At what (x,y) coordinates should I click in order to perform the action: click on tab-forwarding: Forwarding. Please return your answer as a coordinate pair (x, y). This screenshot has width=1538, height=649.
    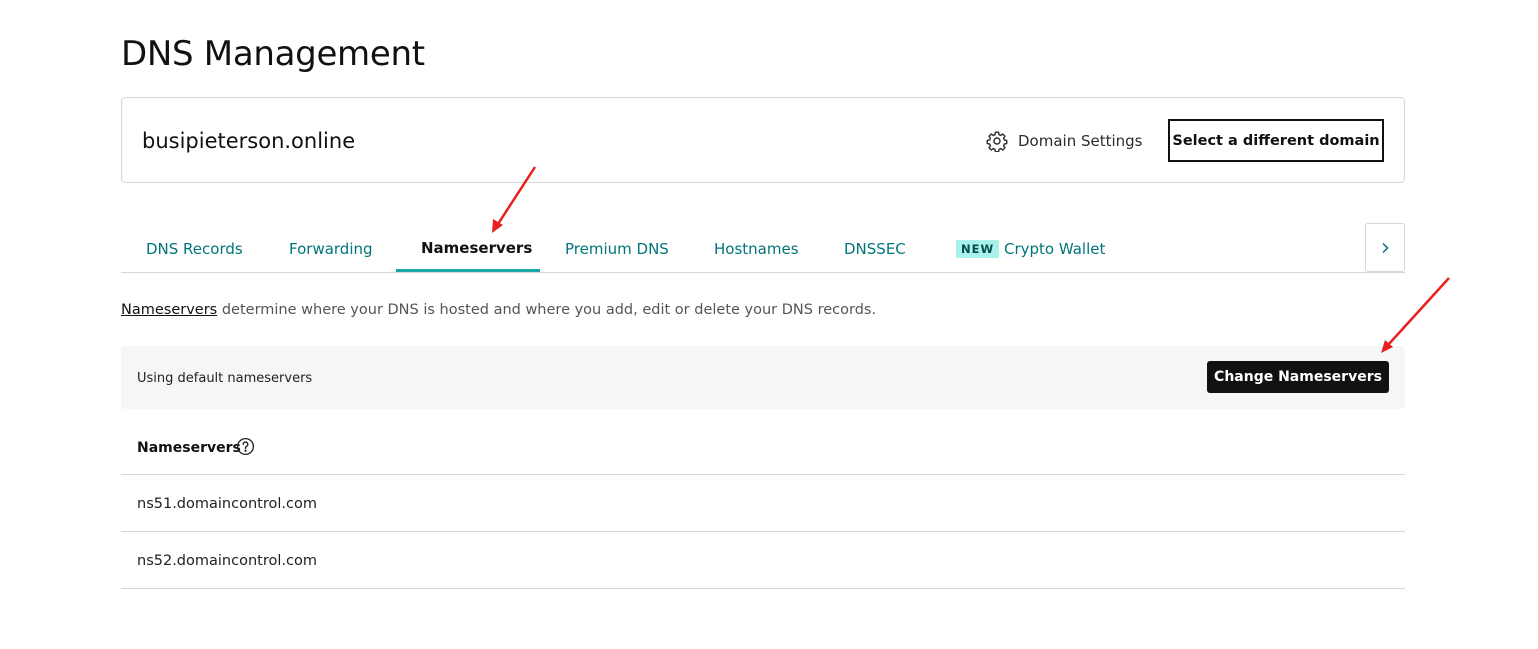
    Looking at the image, I should click on (331, 249).